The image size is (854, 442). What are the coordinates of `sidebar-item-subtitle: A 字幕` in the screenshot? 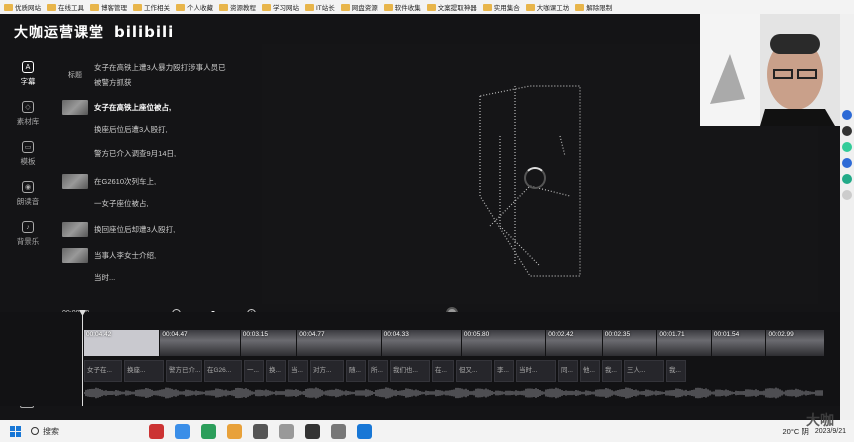 It's located at (28, 74).